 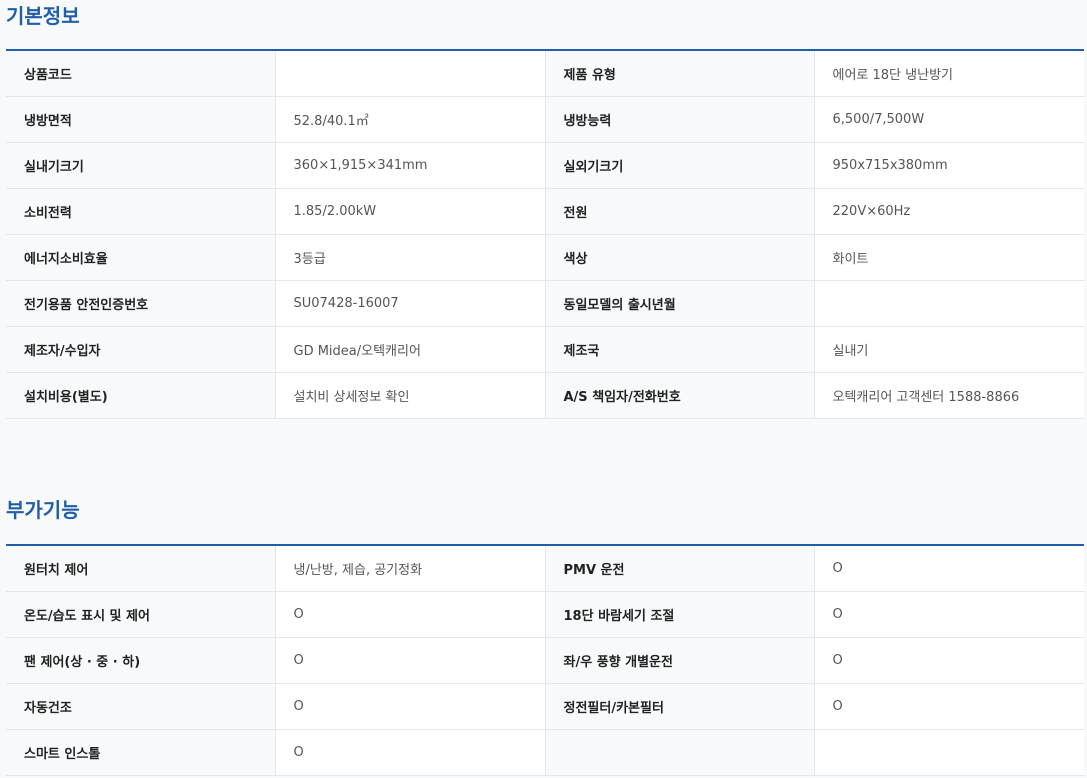 I want to click on spec-label: 정전필터/카본필터, so click(x=680, y=706).